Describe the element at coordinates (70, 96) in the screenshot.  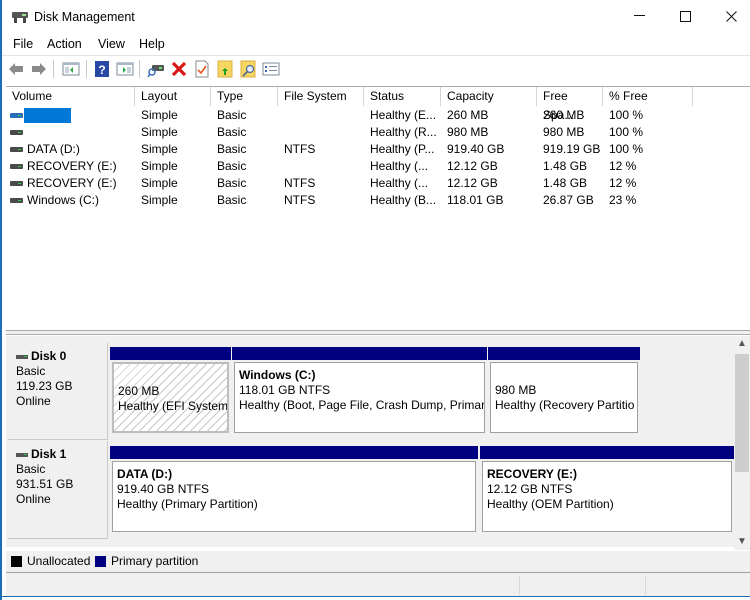
I see `column-header-volume: Volume` at that location.